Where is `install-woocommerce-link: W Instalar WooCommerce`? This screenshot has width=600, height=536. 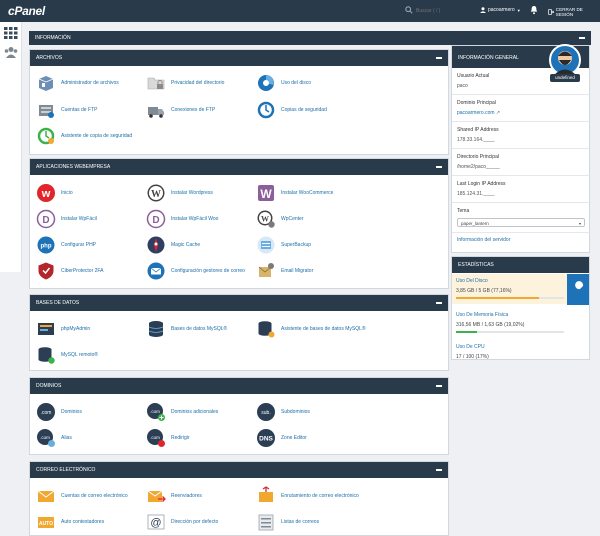 install-woocommerce-link: W Instalar WooCommerce is located at coordinates (294, 193).